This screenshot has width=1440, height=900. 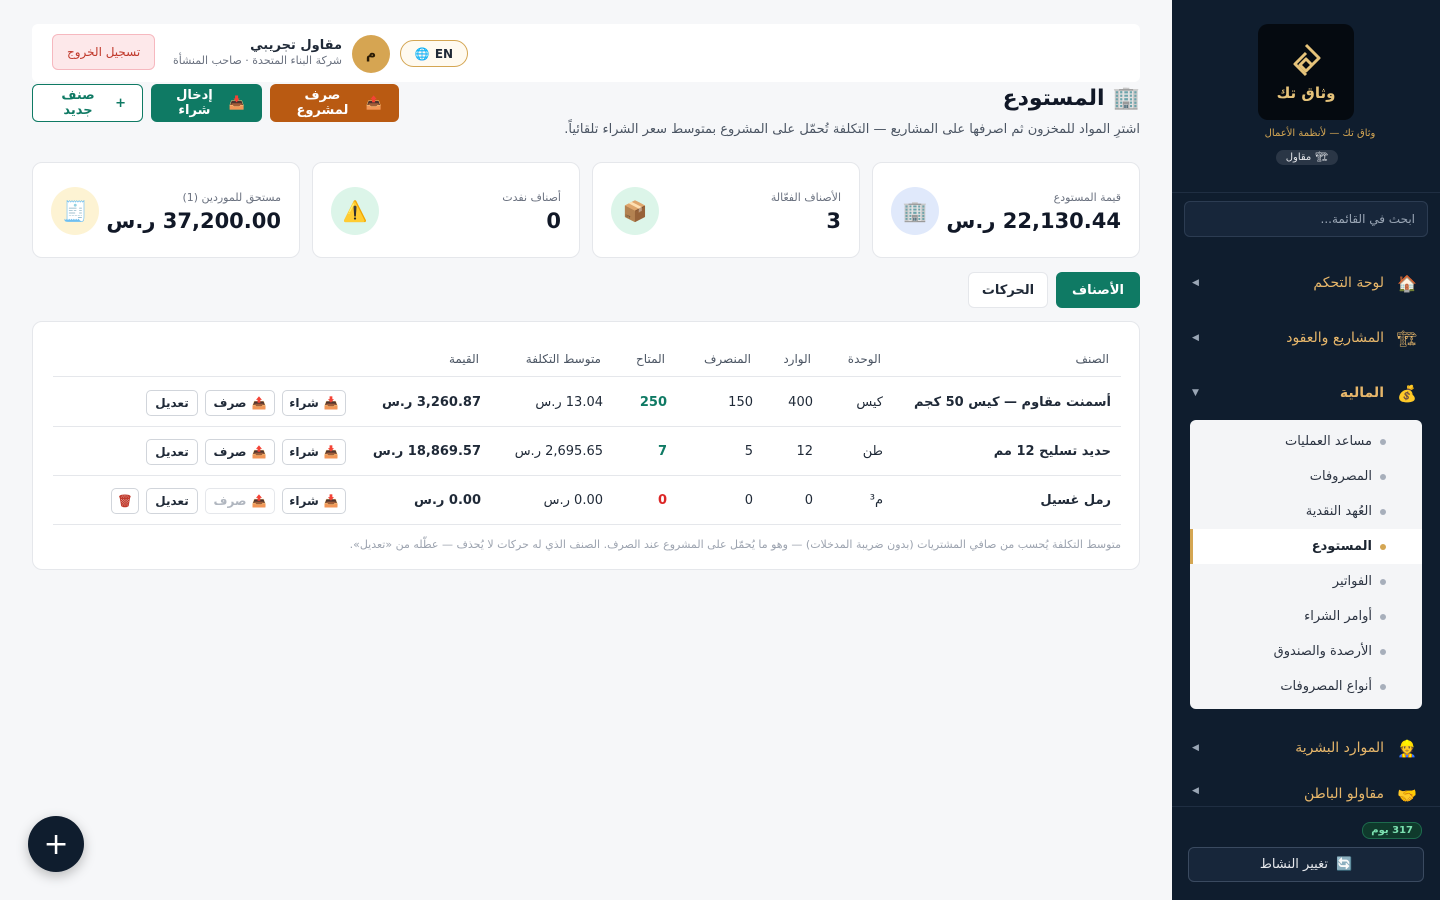 I want to click on column-header-unit: الوحدة, so click(x=864, y=359).